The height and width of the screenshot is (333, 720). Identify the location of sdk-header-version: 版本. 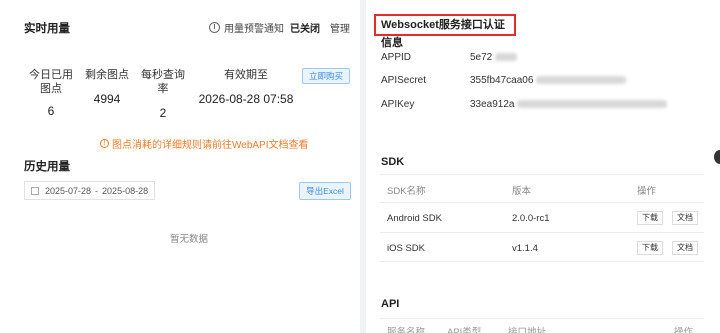
(522, 191).